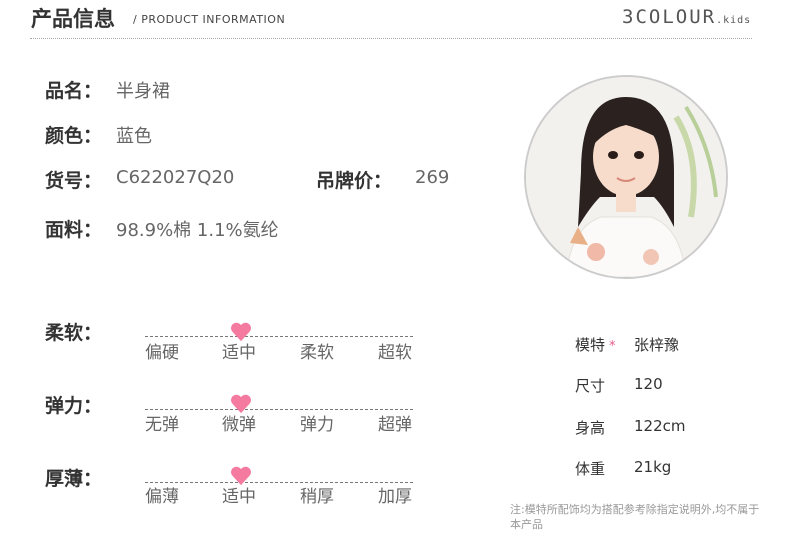 The image size is (790, 533). I want to click on scale-option: 微弹, so click(239, 425).